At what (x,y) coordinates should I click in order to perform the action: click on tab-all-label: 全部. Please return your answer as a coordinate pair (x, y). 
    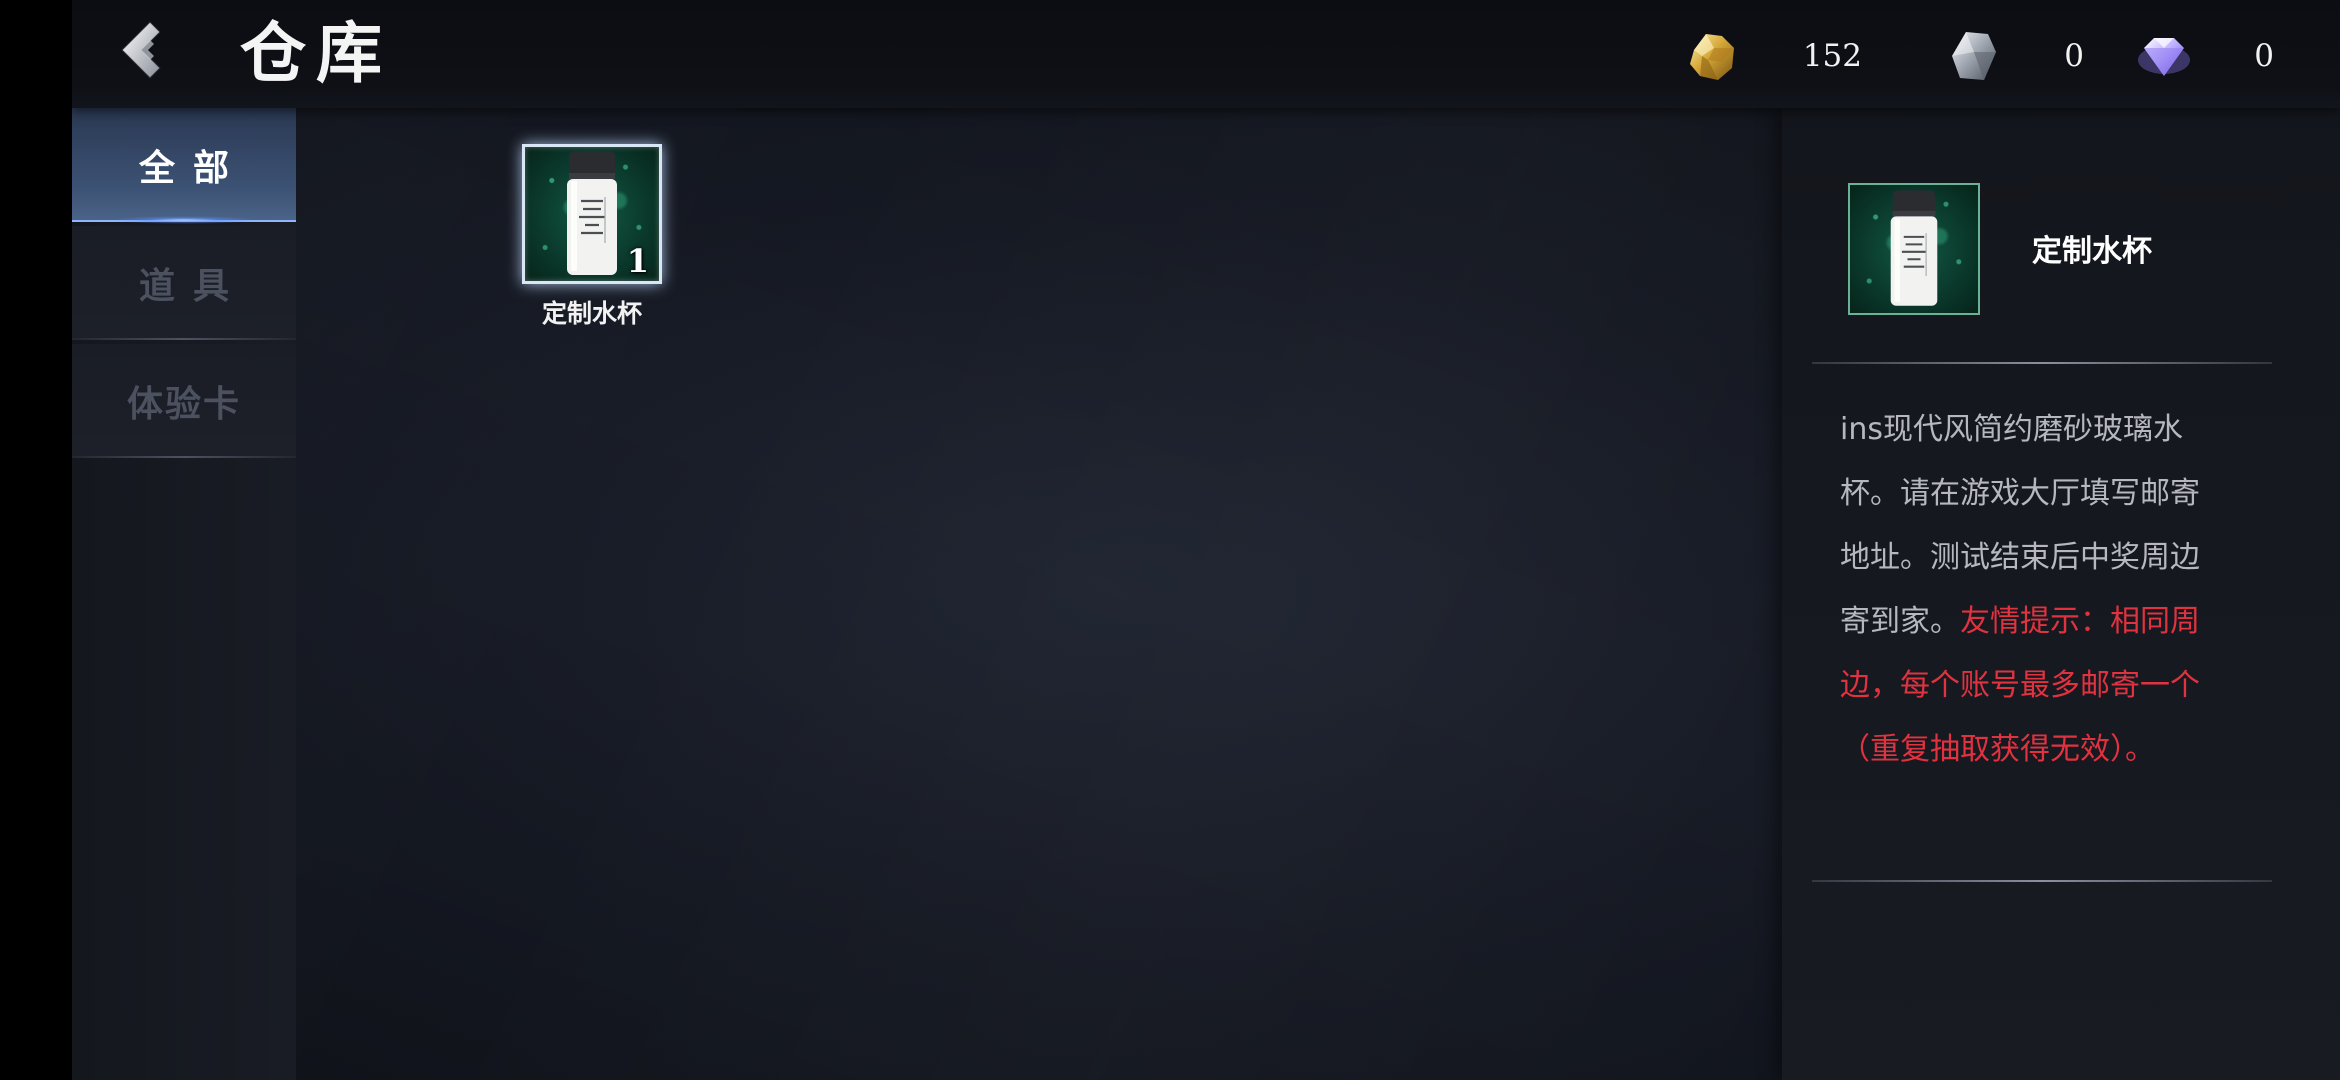
    Looking at the image, I should click on (192, 168).